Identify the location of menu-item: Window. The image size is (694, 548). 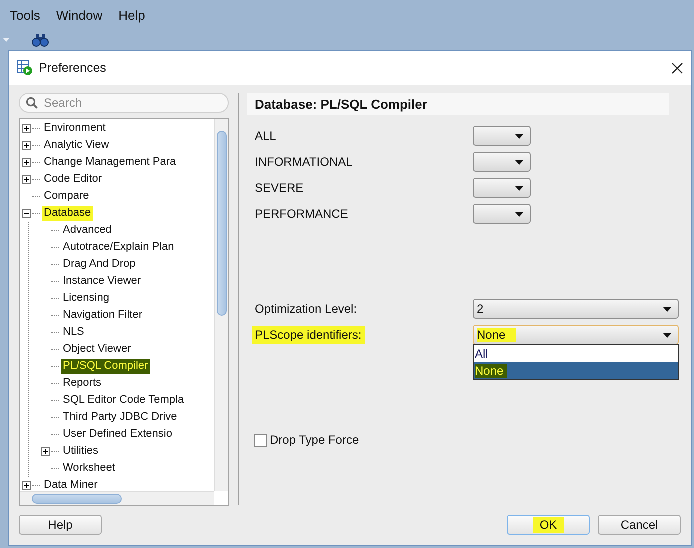
(79, 15).